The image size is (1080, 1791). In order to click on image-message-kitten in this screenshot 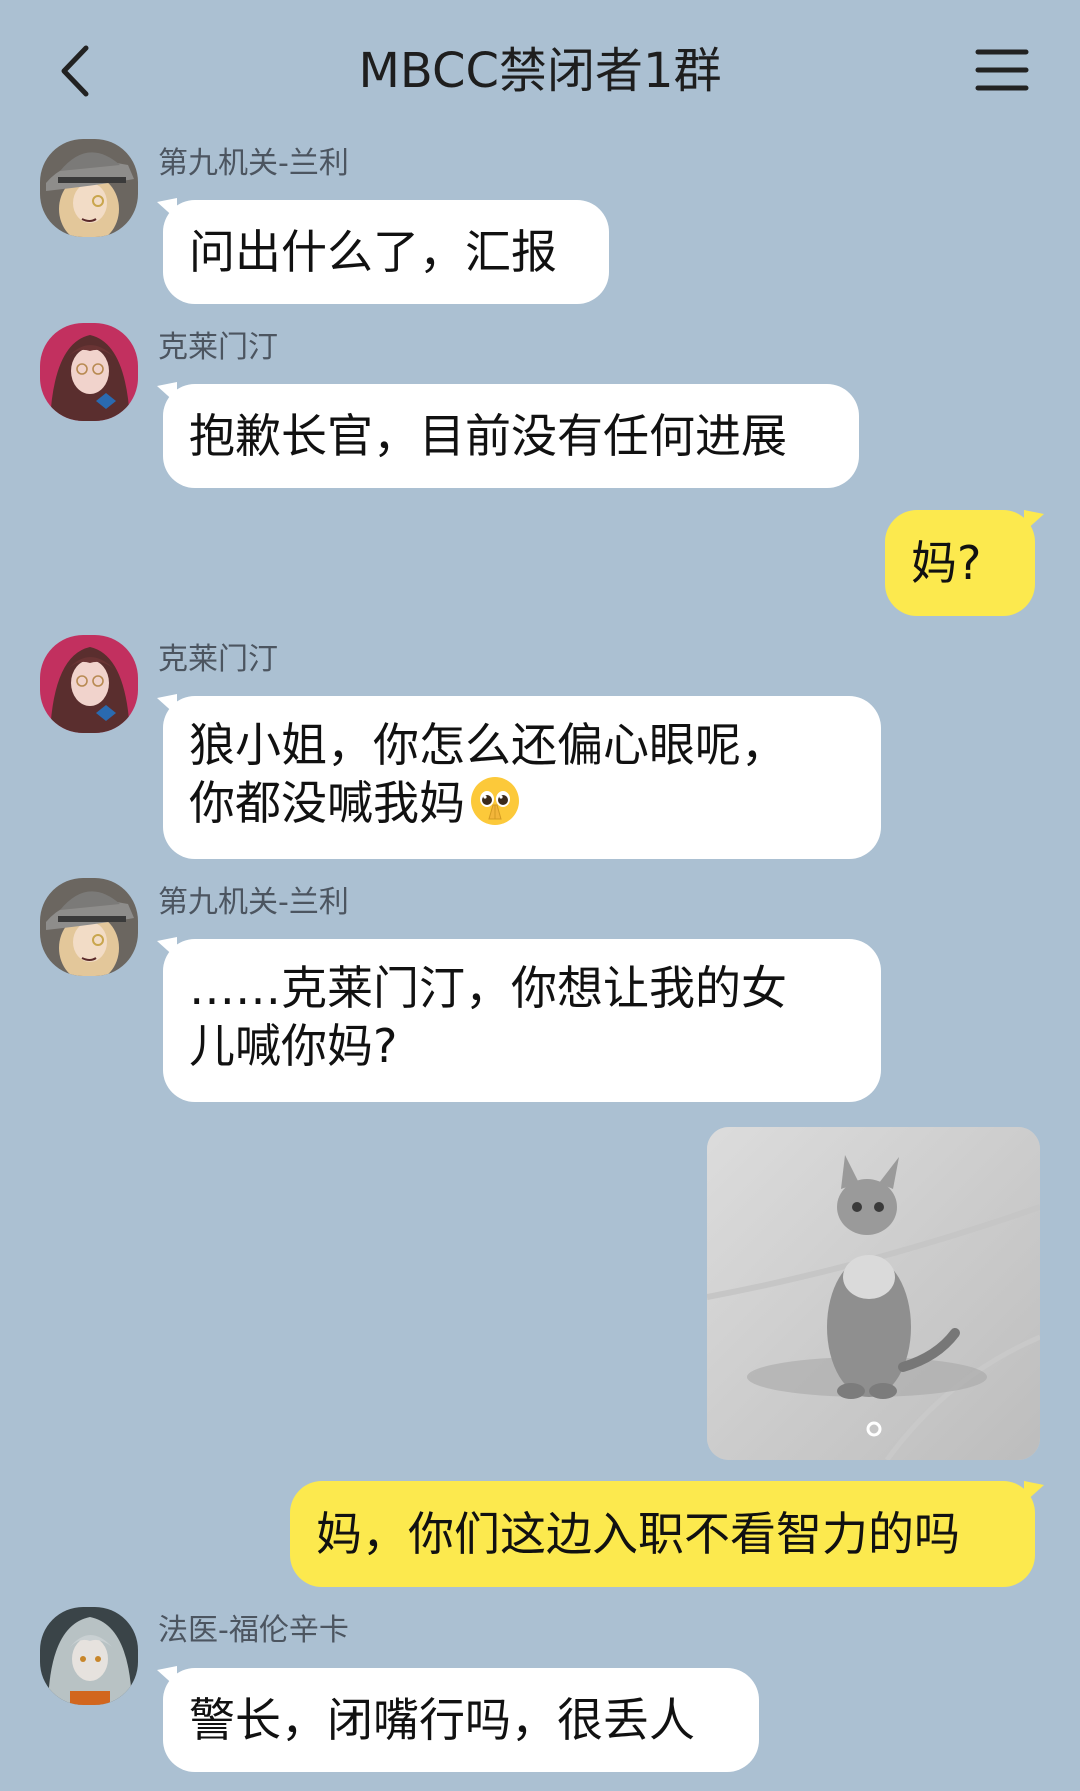, I will do `click(873, 1293)`.